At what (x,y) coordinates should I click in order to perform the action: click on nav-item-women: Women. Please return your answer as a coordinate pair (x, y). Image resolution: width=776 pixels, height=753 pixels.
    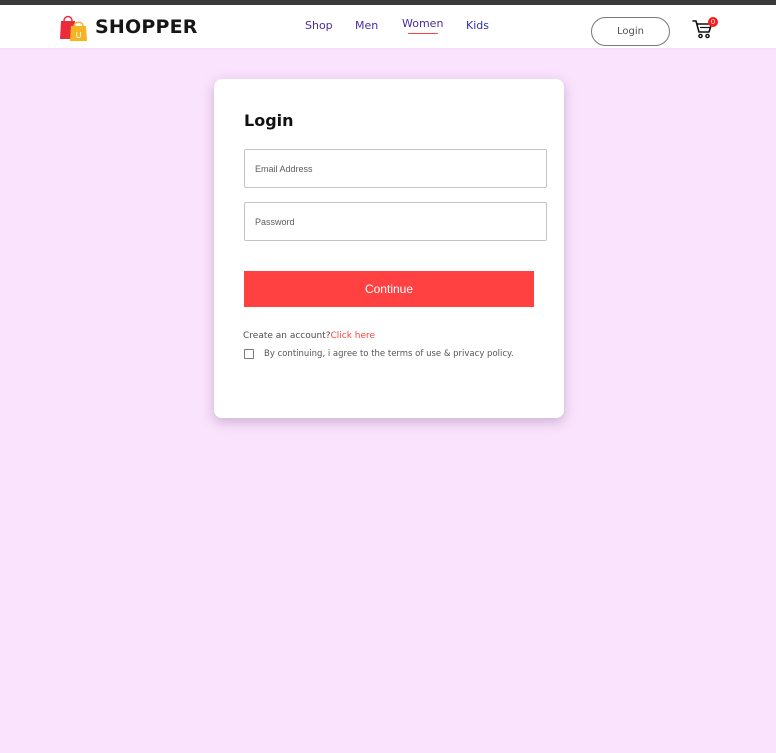
    Looking at the image, I should click on (422, 25).